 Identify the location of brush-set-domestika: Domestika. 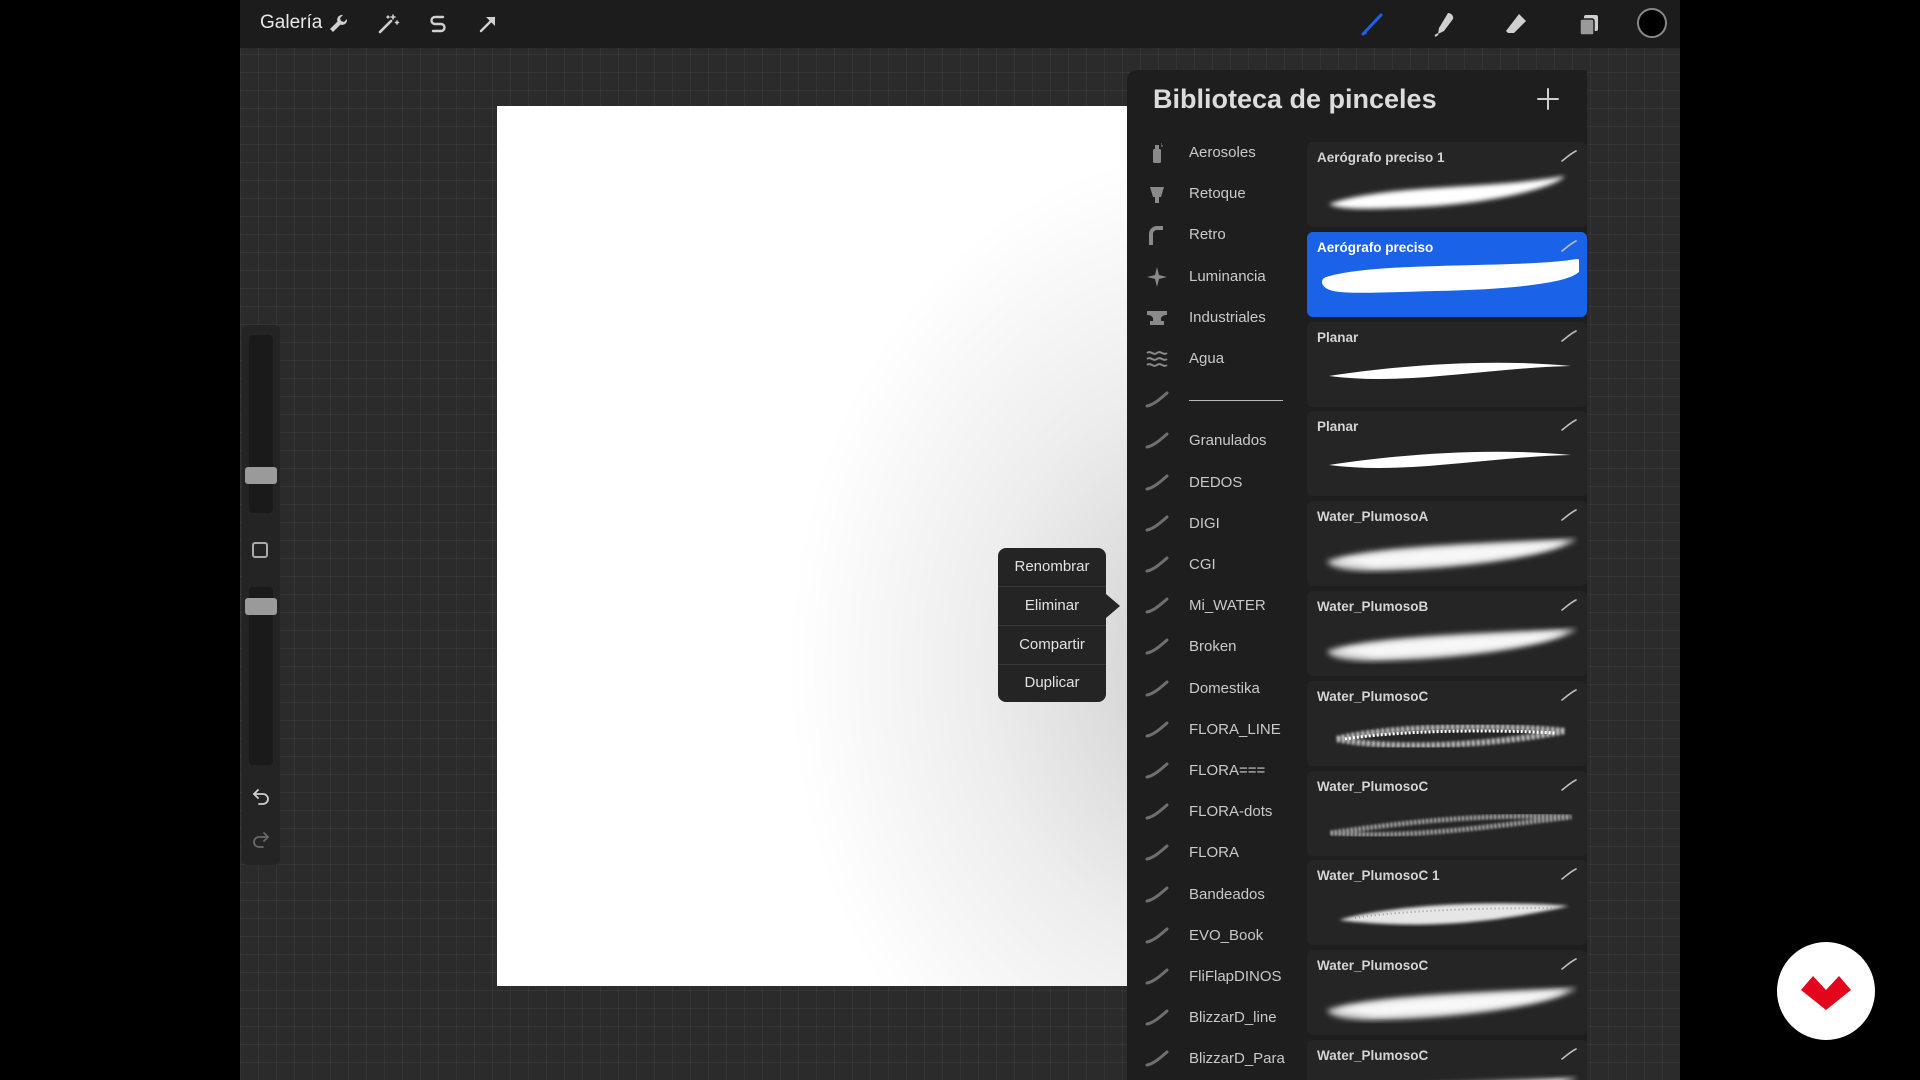
(1217, 689).